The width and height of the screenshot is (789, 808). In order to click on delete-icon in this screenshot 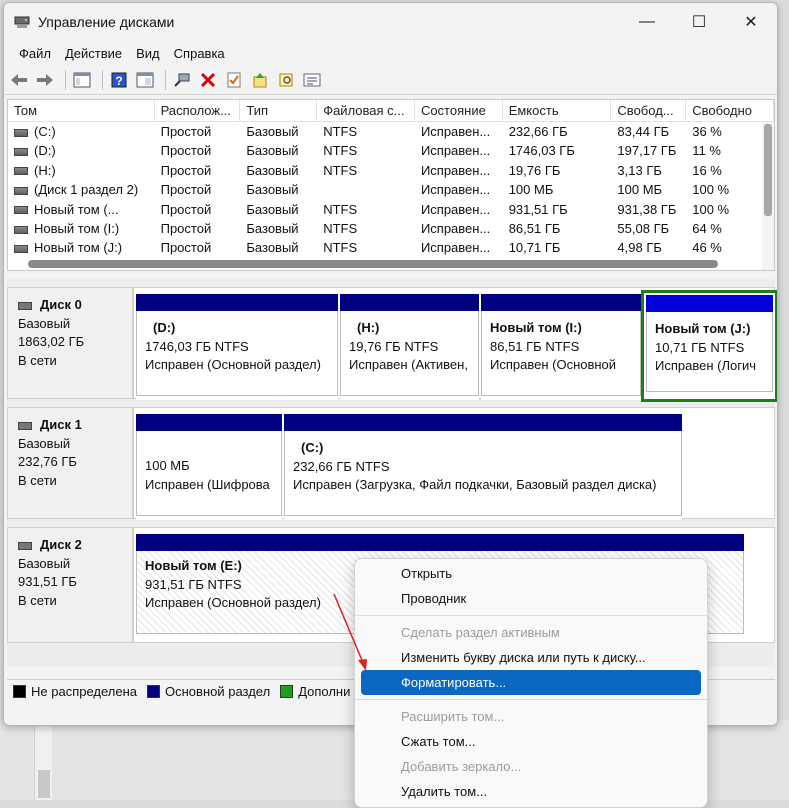, I will do `click(208, 80)`.